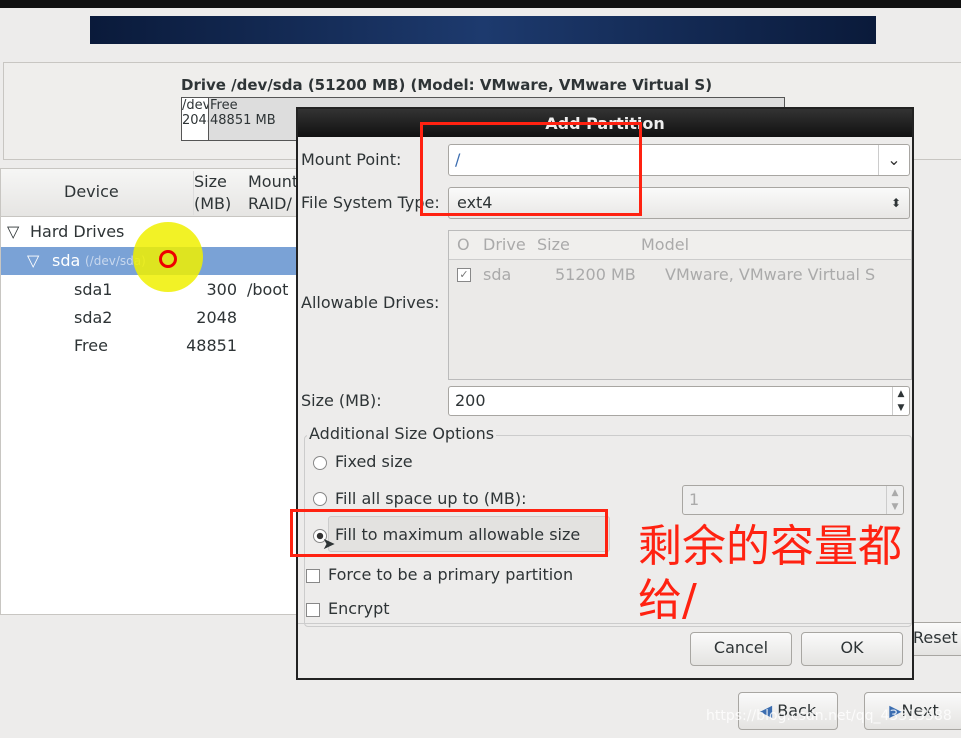  Describe the element at coordinates (793, 500) in the screenshot. I see `fill-upto-input: 1 ▲ ▼` at that location.